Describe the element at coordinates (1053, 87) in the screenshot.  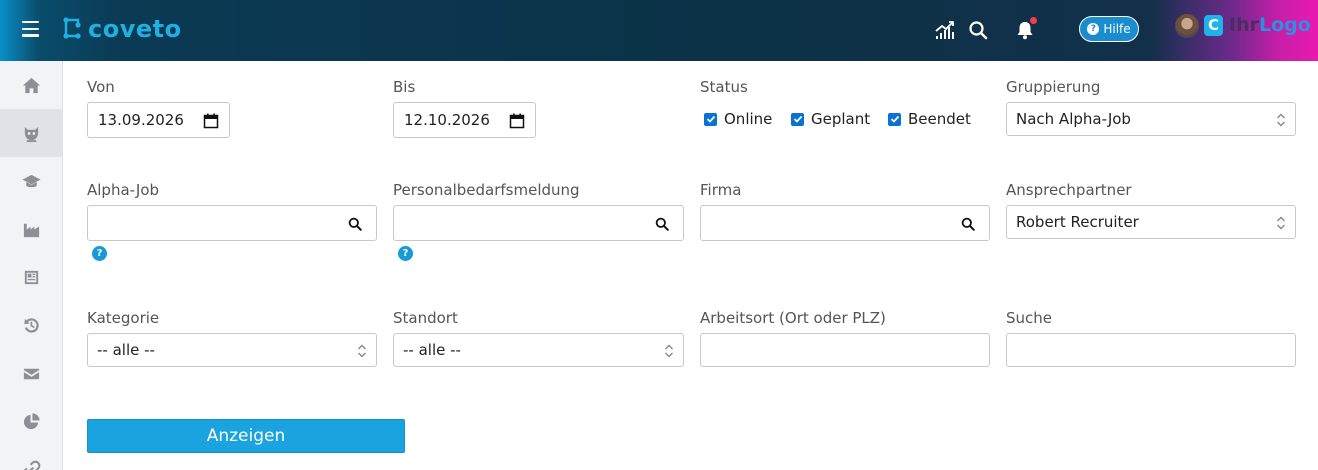
I see `gruppierung-label: Gruppierung` at that location.